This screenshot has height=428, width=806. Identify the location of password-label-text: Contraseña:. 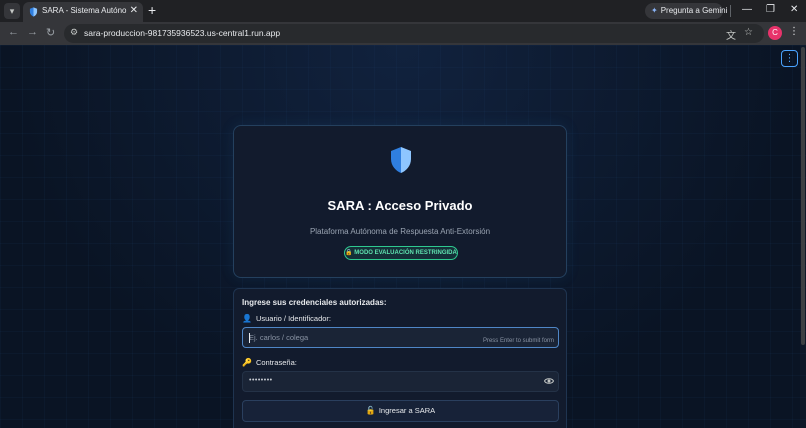
(276, 362).